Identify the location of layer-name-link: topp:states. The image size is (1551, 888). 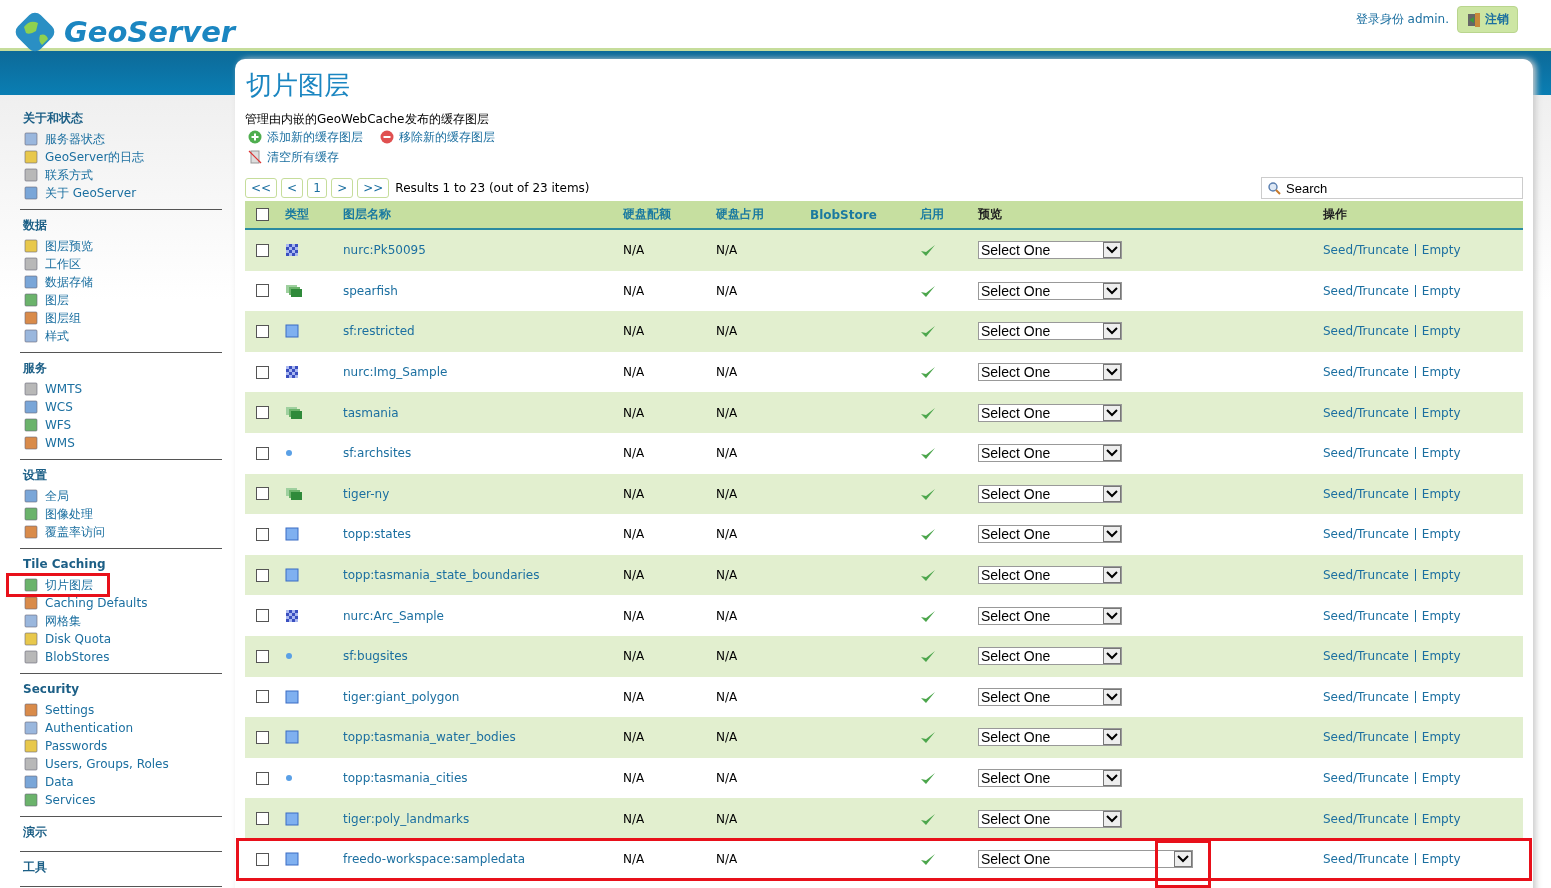
(377, 534).